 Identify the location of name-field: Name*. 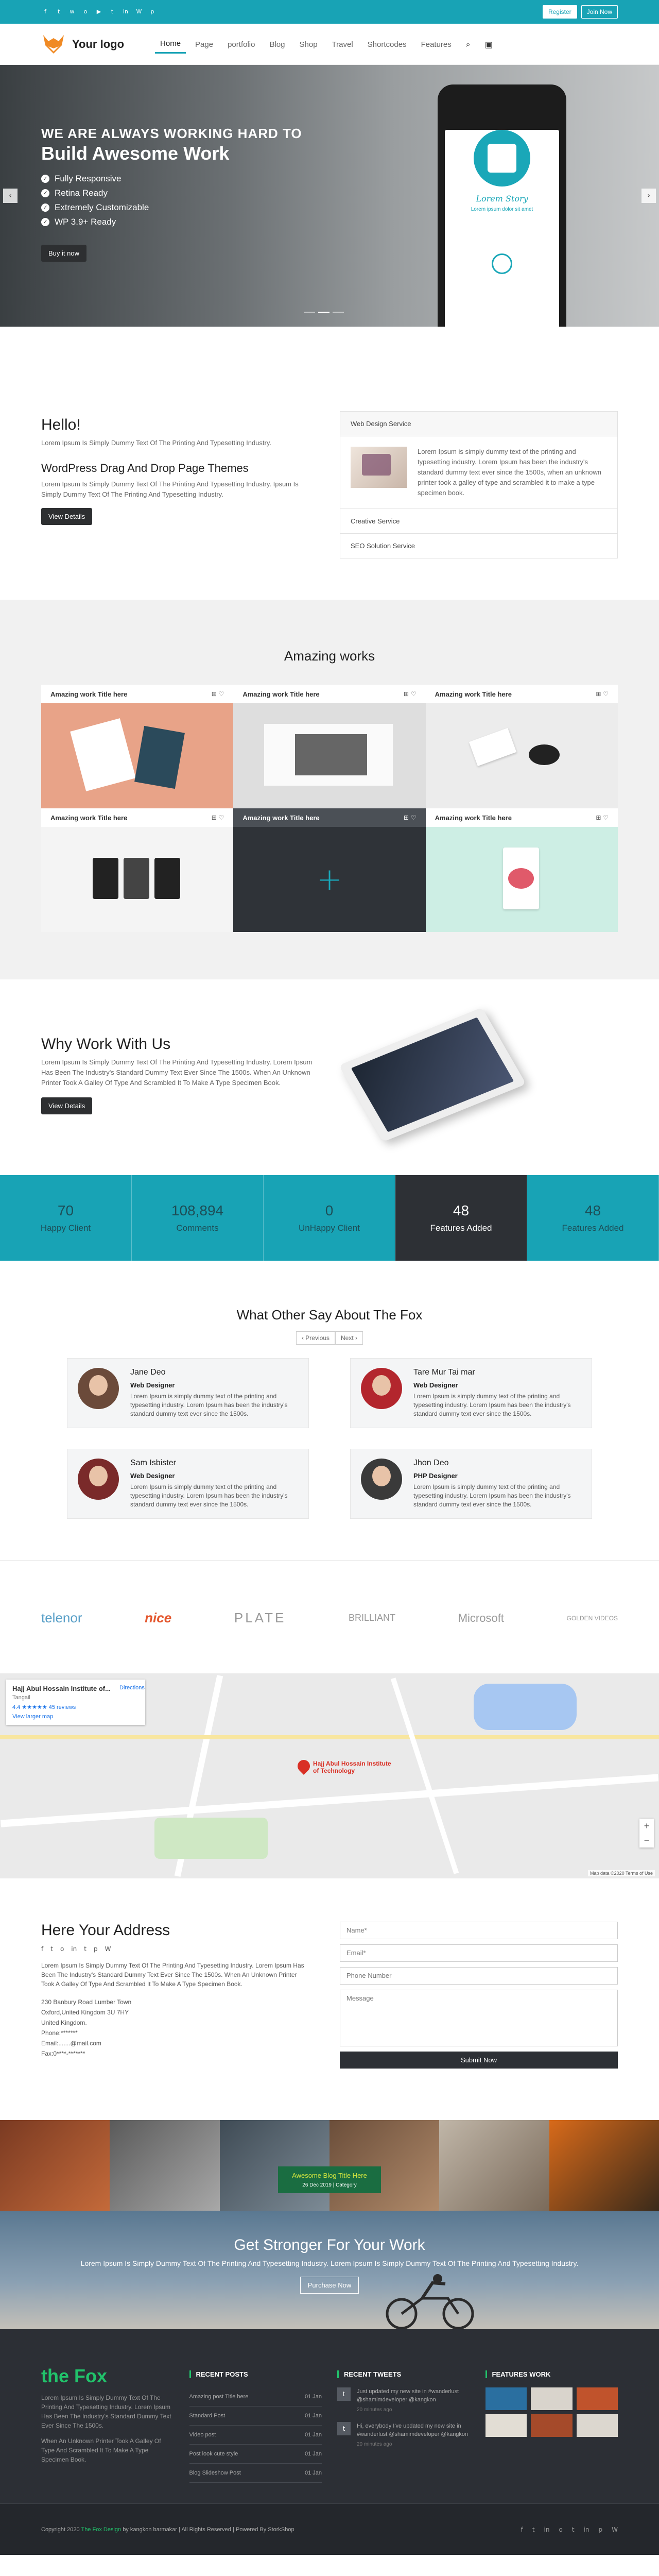
(479, 1930).